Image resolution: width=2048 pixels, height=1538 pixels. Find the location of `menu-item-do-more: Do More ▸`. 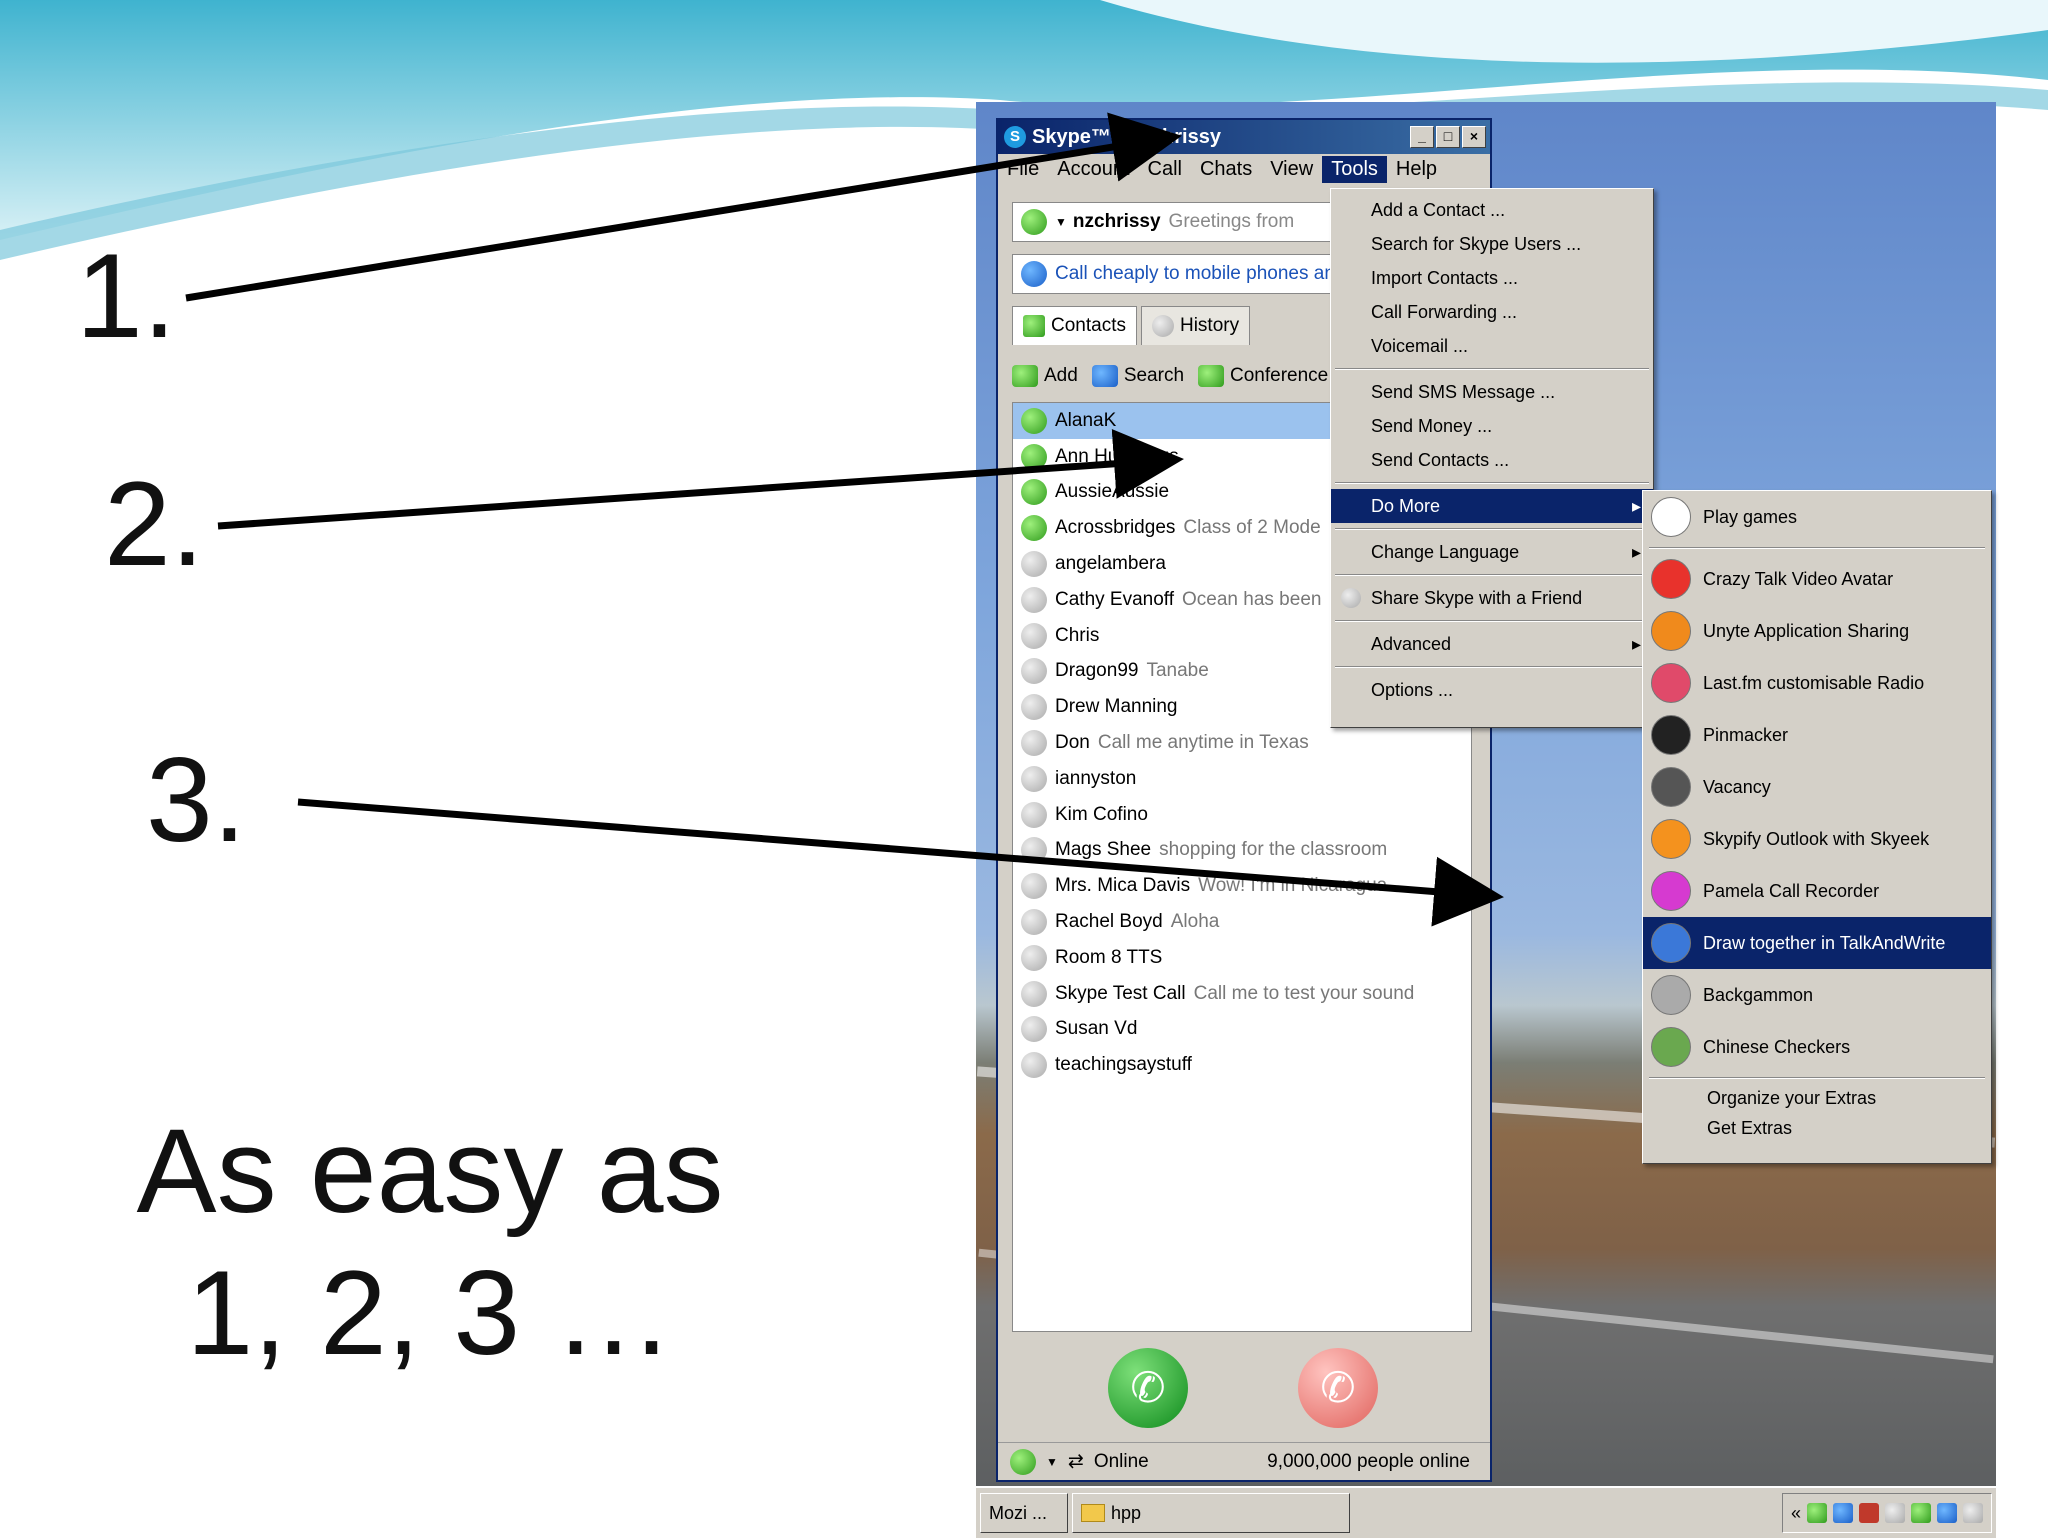

menu-item-do-more: Do More ▸ is located at coordinates (1492, 506).